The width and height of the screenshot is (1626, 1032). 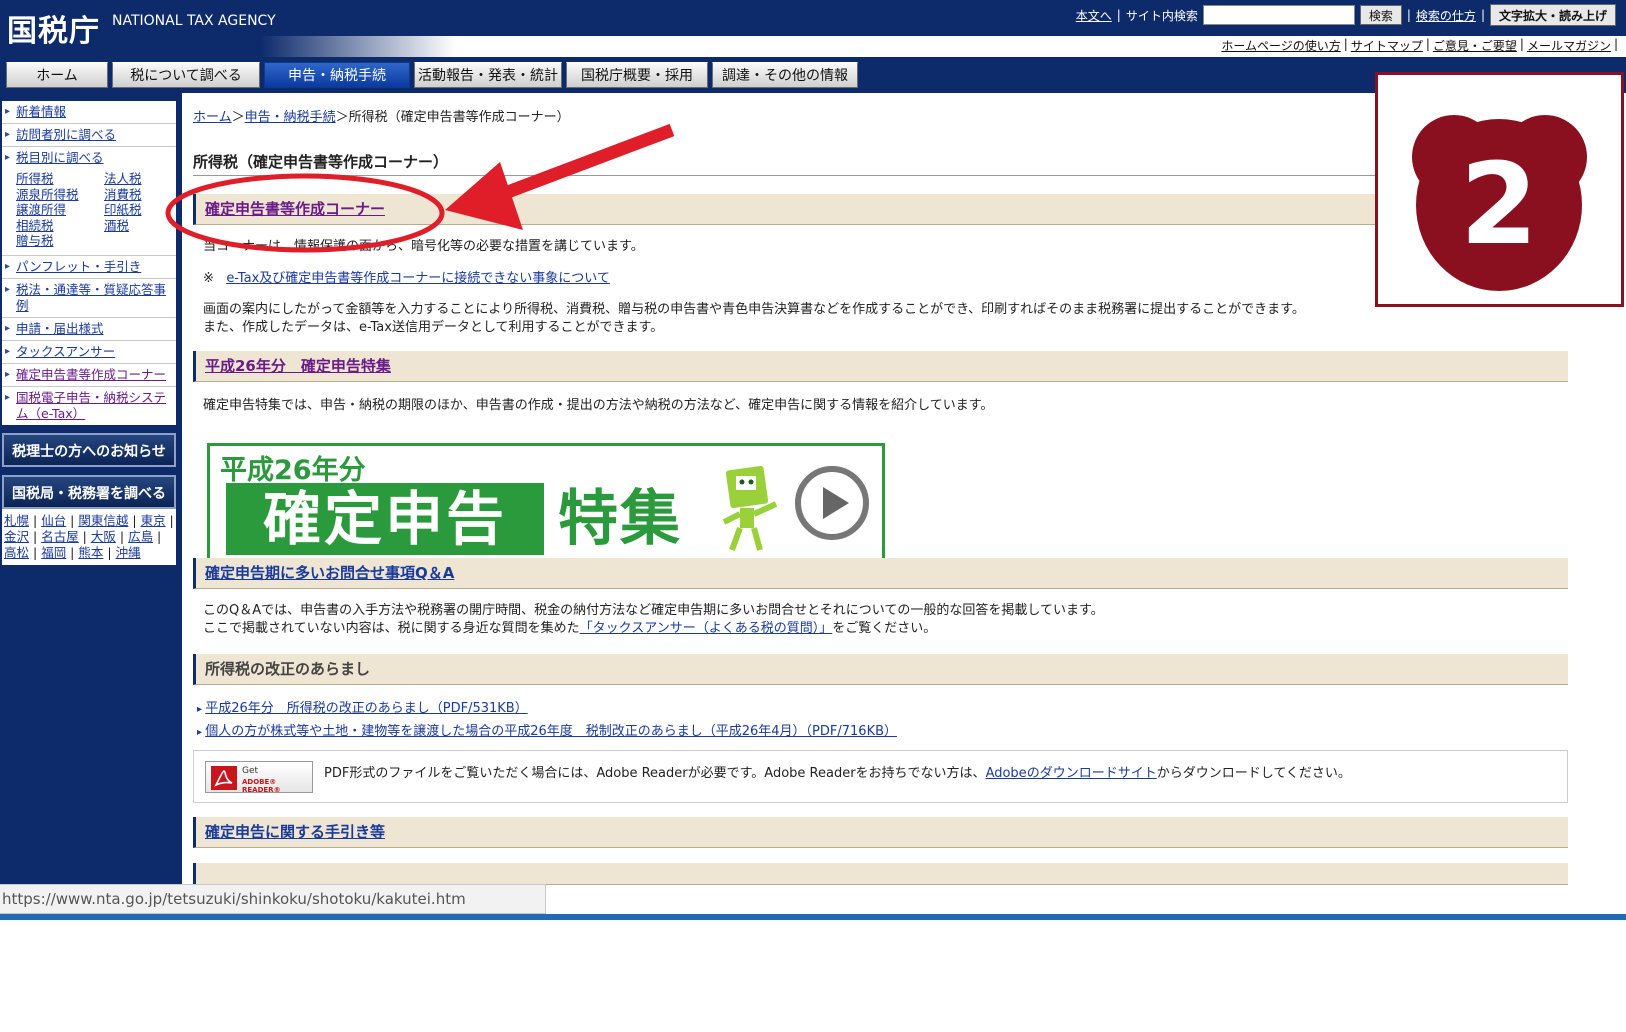 I want to click on feedback-link: ご意見・ご要望, so click(x=1475, y=45).